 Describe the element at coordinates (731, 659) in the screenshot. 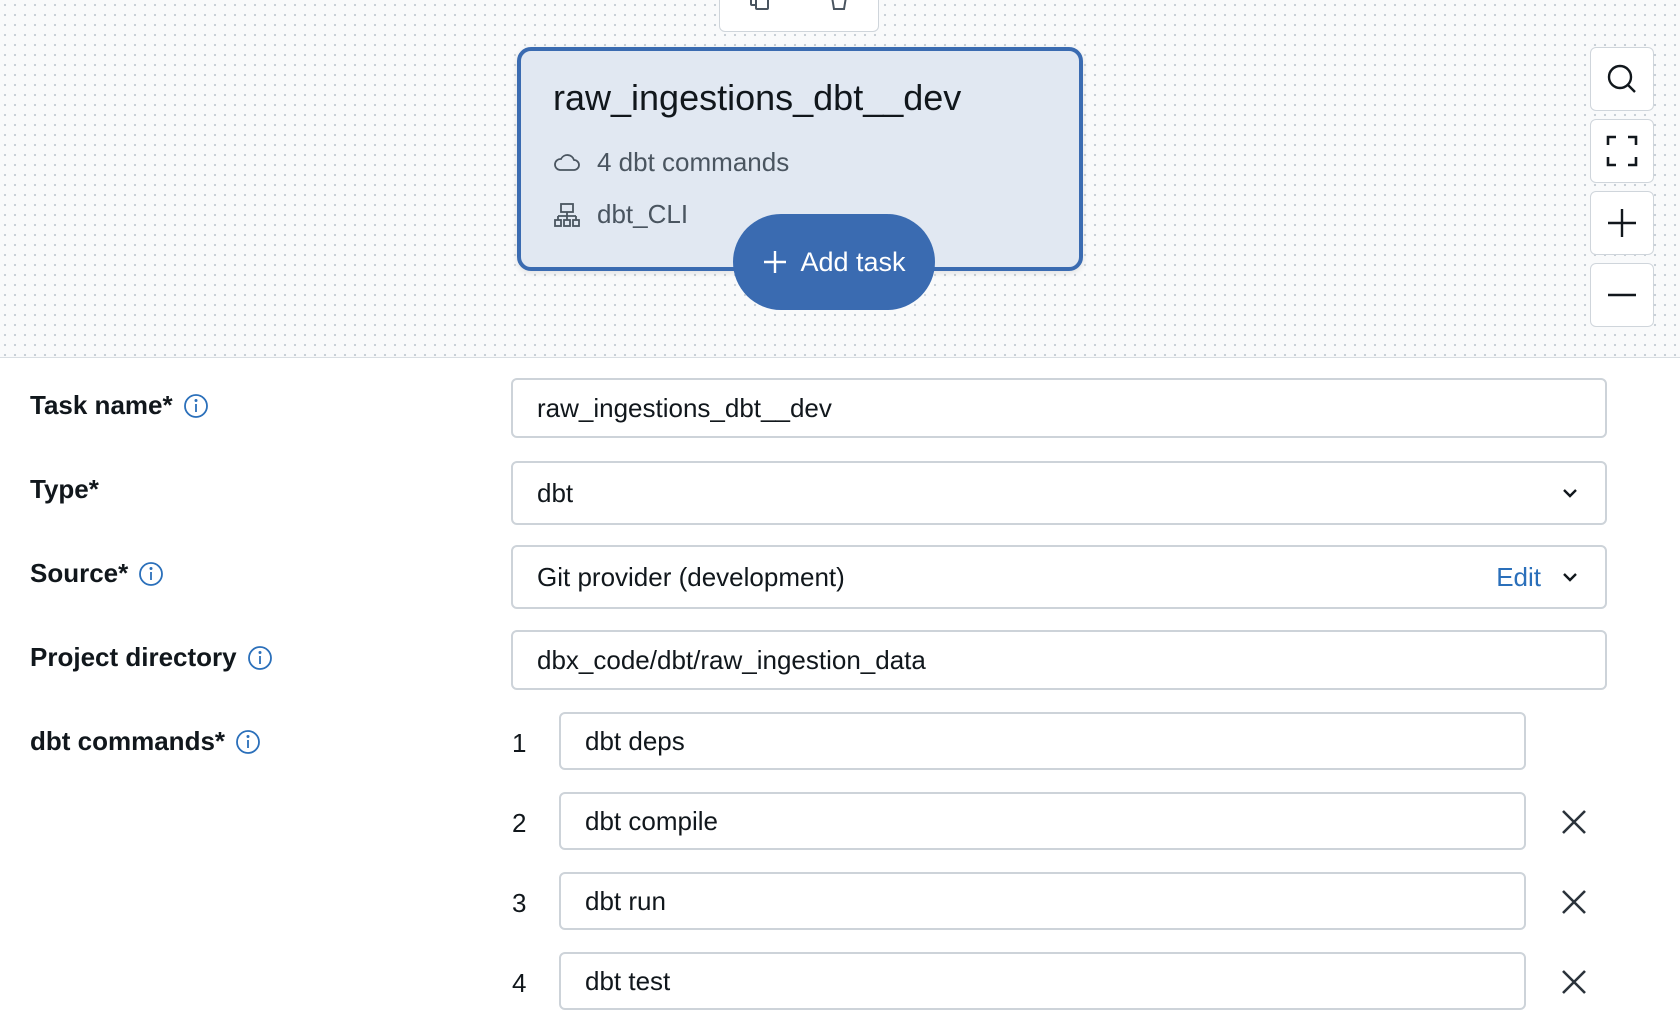

I see `project-directory-value: dbx_code/dbt/raw_ingestion_data` at that location.